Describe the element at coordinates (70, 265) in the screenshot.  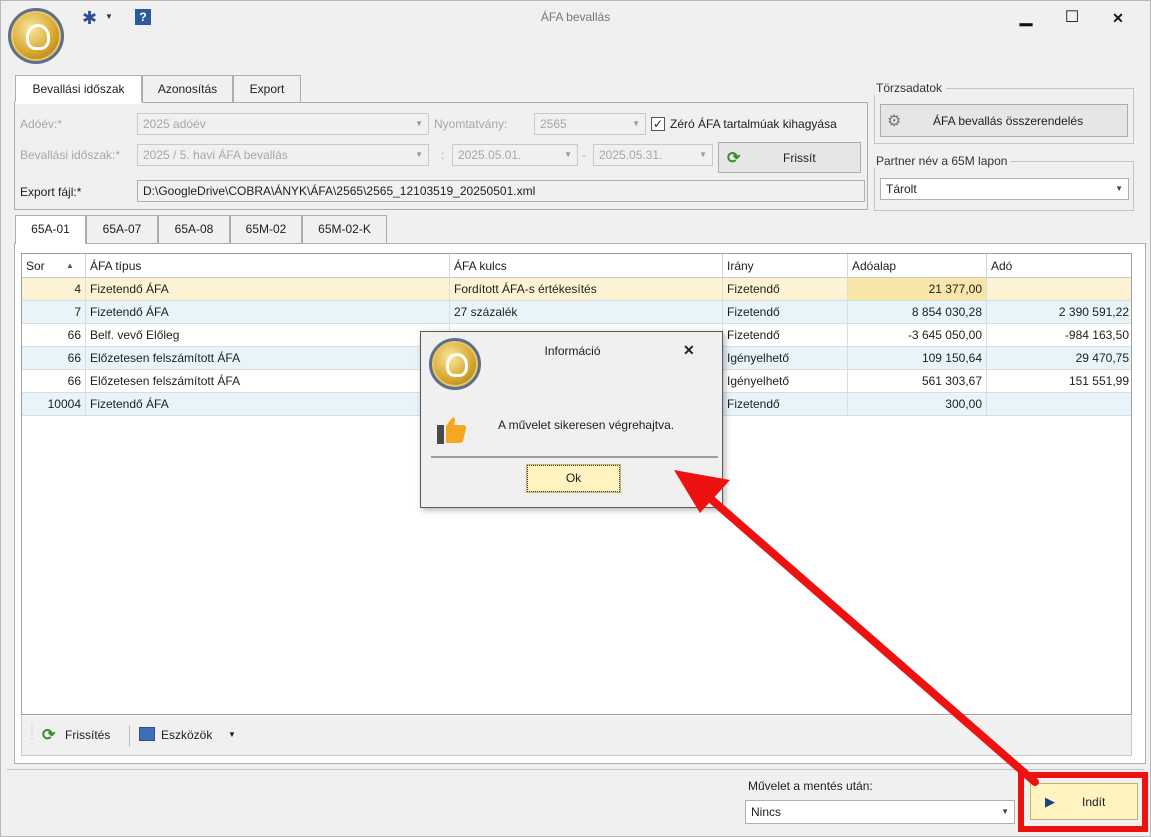
I see `sort-ascending-icon: ▲` at that location.